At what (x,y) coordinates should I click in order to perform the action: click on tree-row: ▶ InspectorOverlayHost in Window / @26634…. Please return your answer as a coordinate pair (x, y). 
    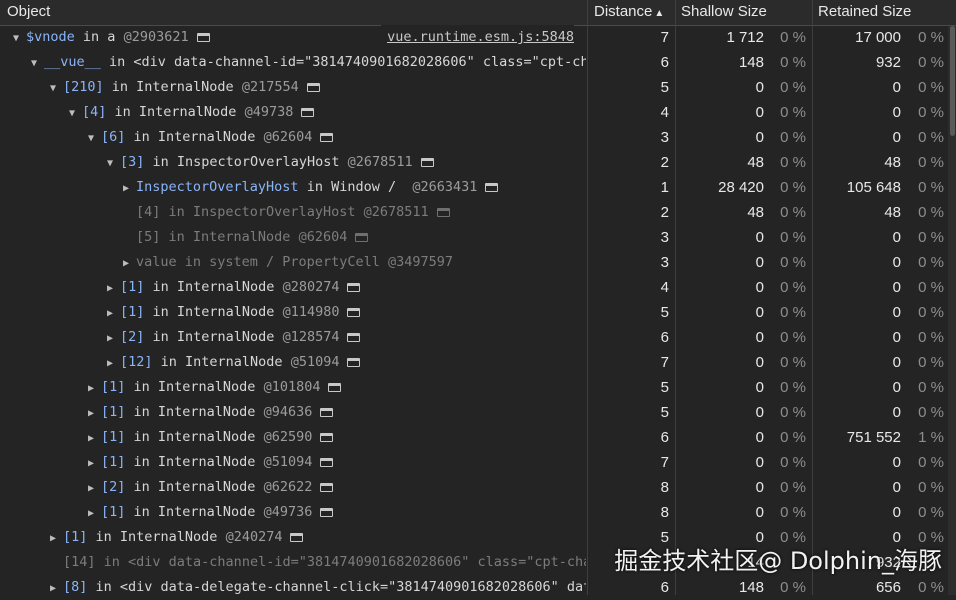
    Looking at the image, I should click on (478, 187).